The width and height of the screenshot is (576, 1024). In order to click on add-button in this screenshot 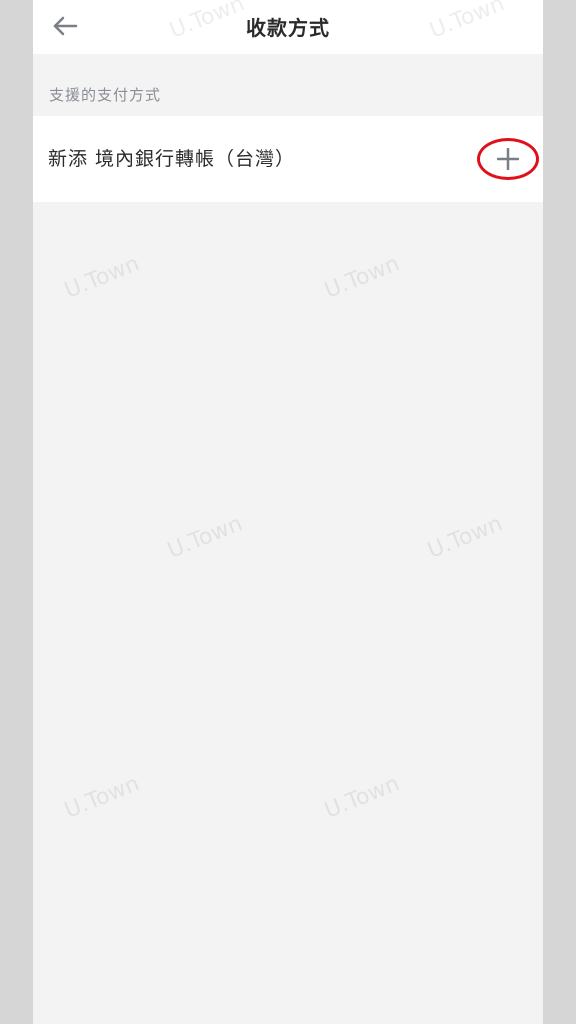, I will do `click(508, 159)`.